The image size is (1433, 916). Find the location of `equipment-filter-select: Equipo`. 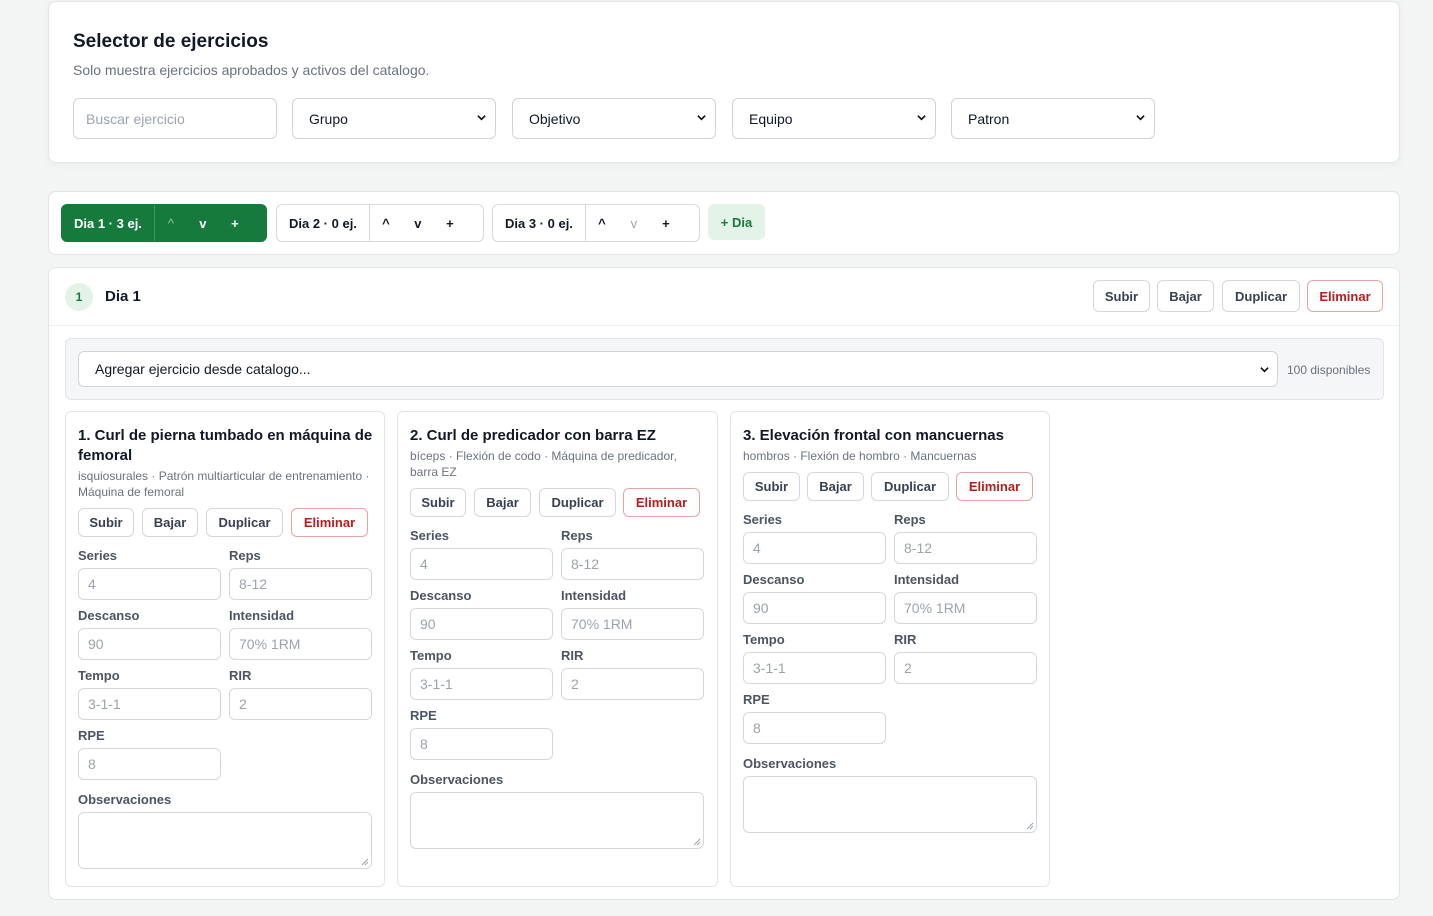

equipment-filter-select: Equipo is located at coordinates (834, 118).